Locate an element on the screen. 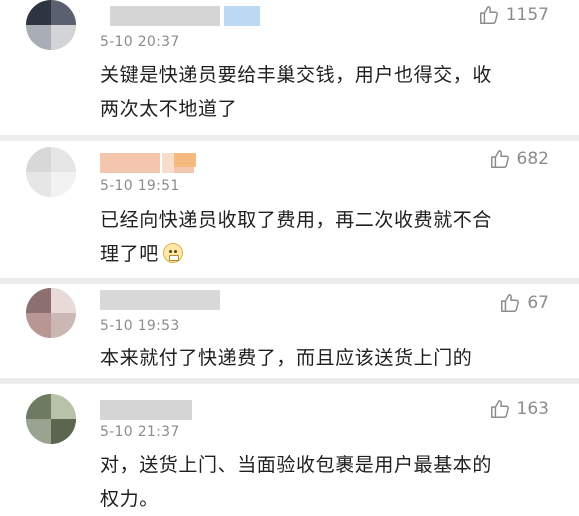 Image resolution: width=579 pixels, height=516 pixels. comment-text-line: 两次太不地道了 is located at coordinates (169, 109).